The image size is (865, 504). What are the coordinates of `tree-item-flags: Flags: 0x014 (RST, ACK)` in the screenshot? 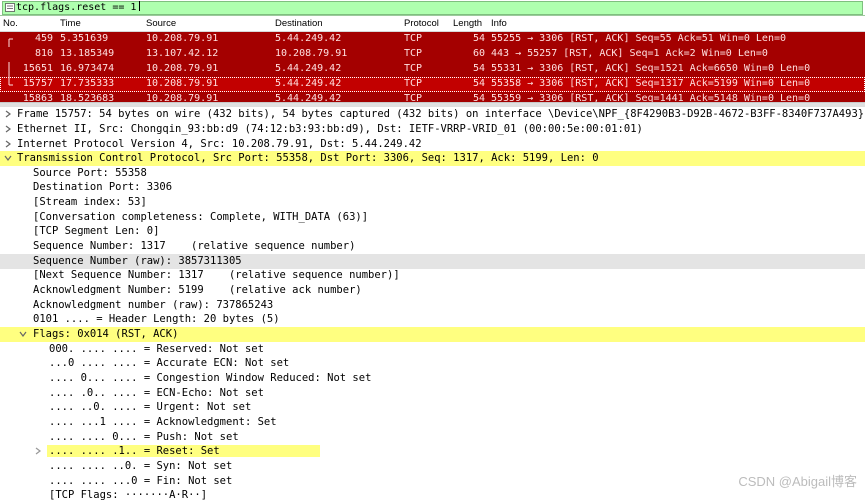 It's located at (432, 334).